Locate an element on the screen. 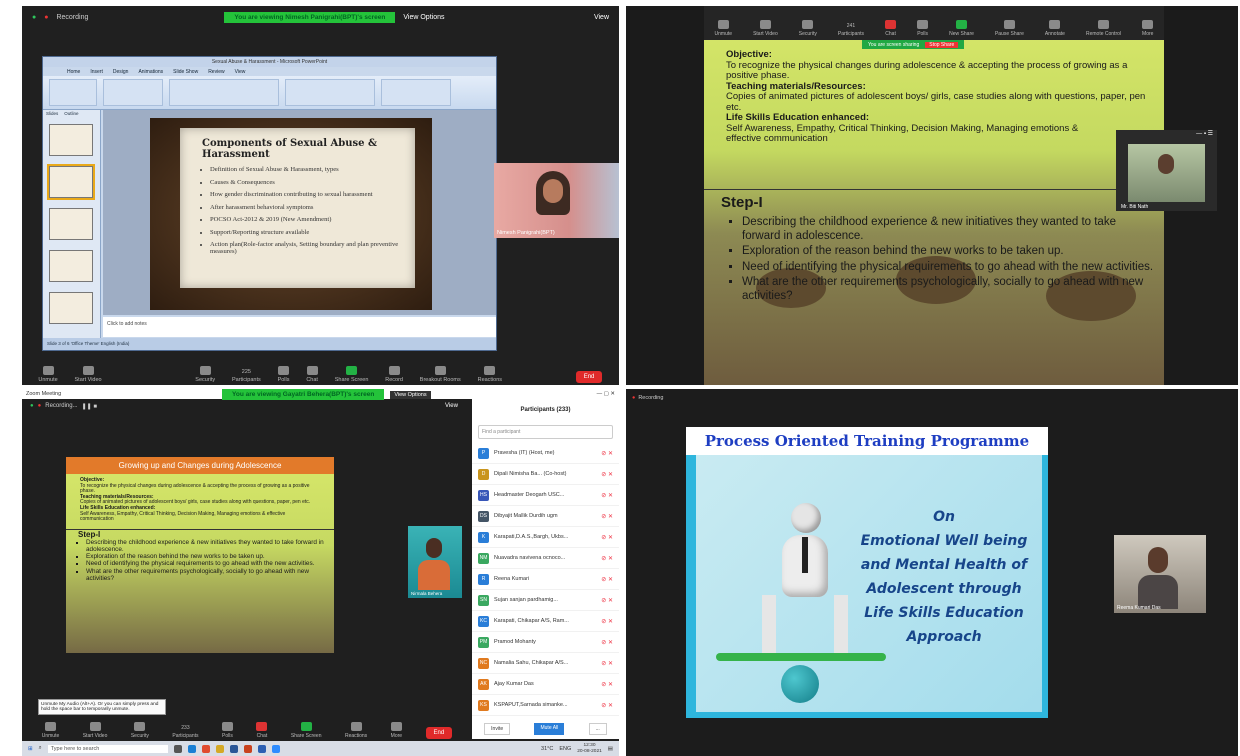  pause-share-button: Pause Share is located at coordinates (1009, 28).